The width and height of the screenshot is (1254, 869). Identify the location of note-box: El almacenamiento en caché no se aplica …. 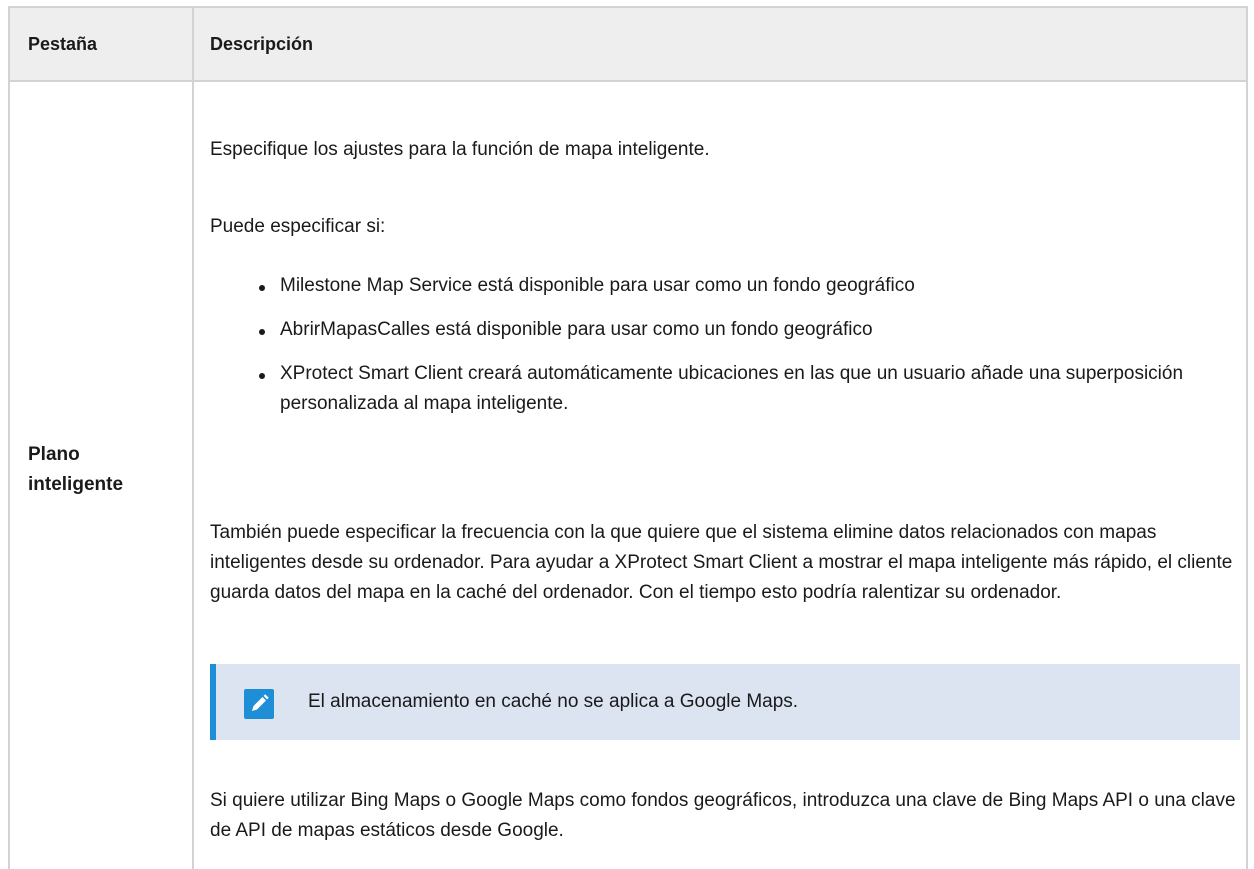
(725, 702).